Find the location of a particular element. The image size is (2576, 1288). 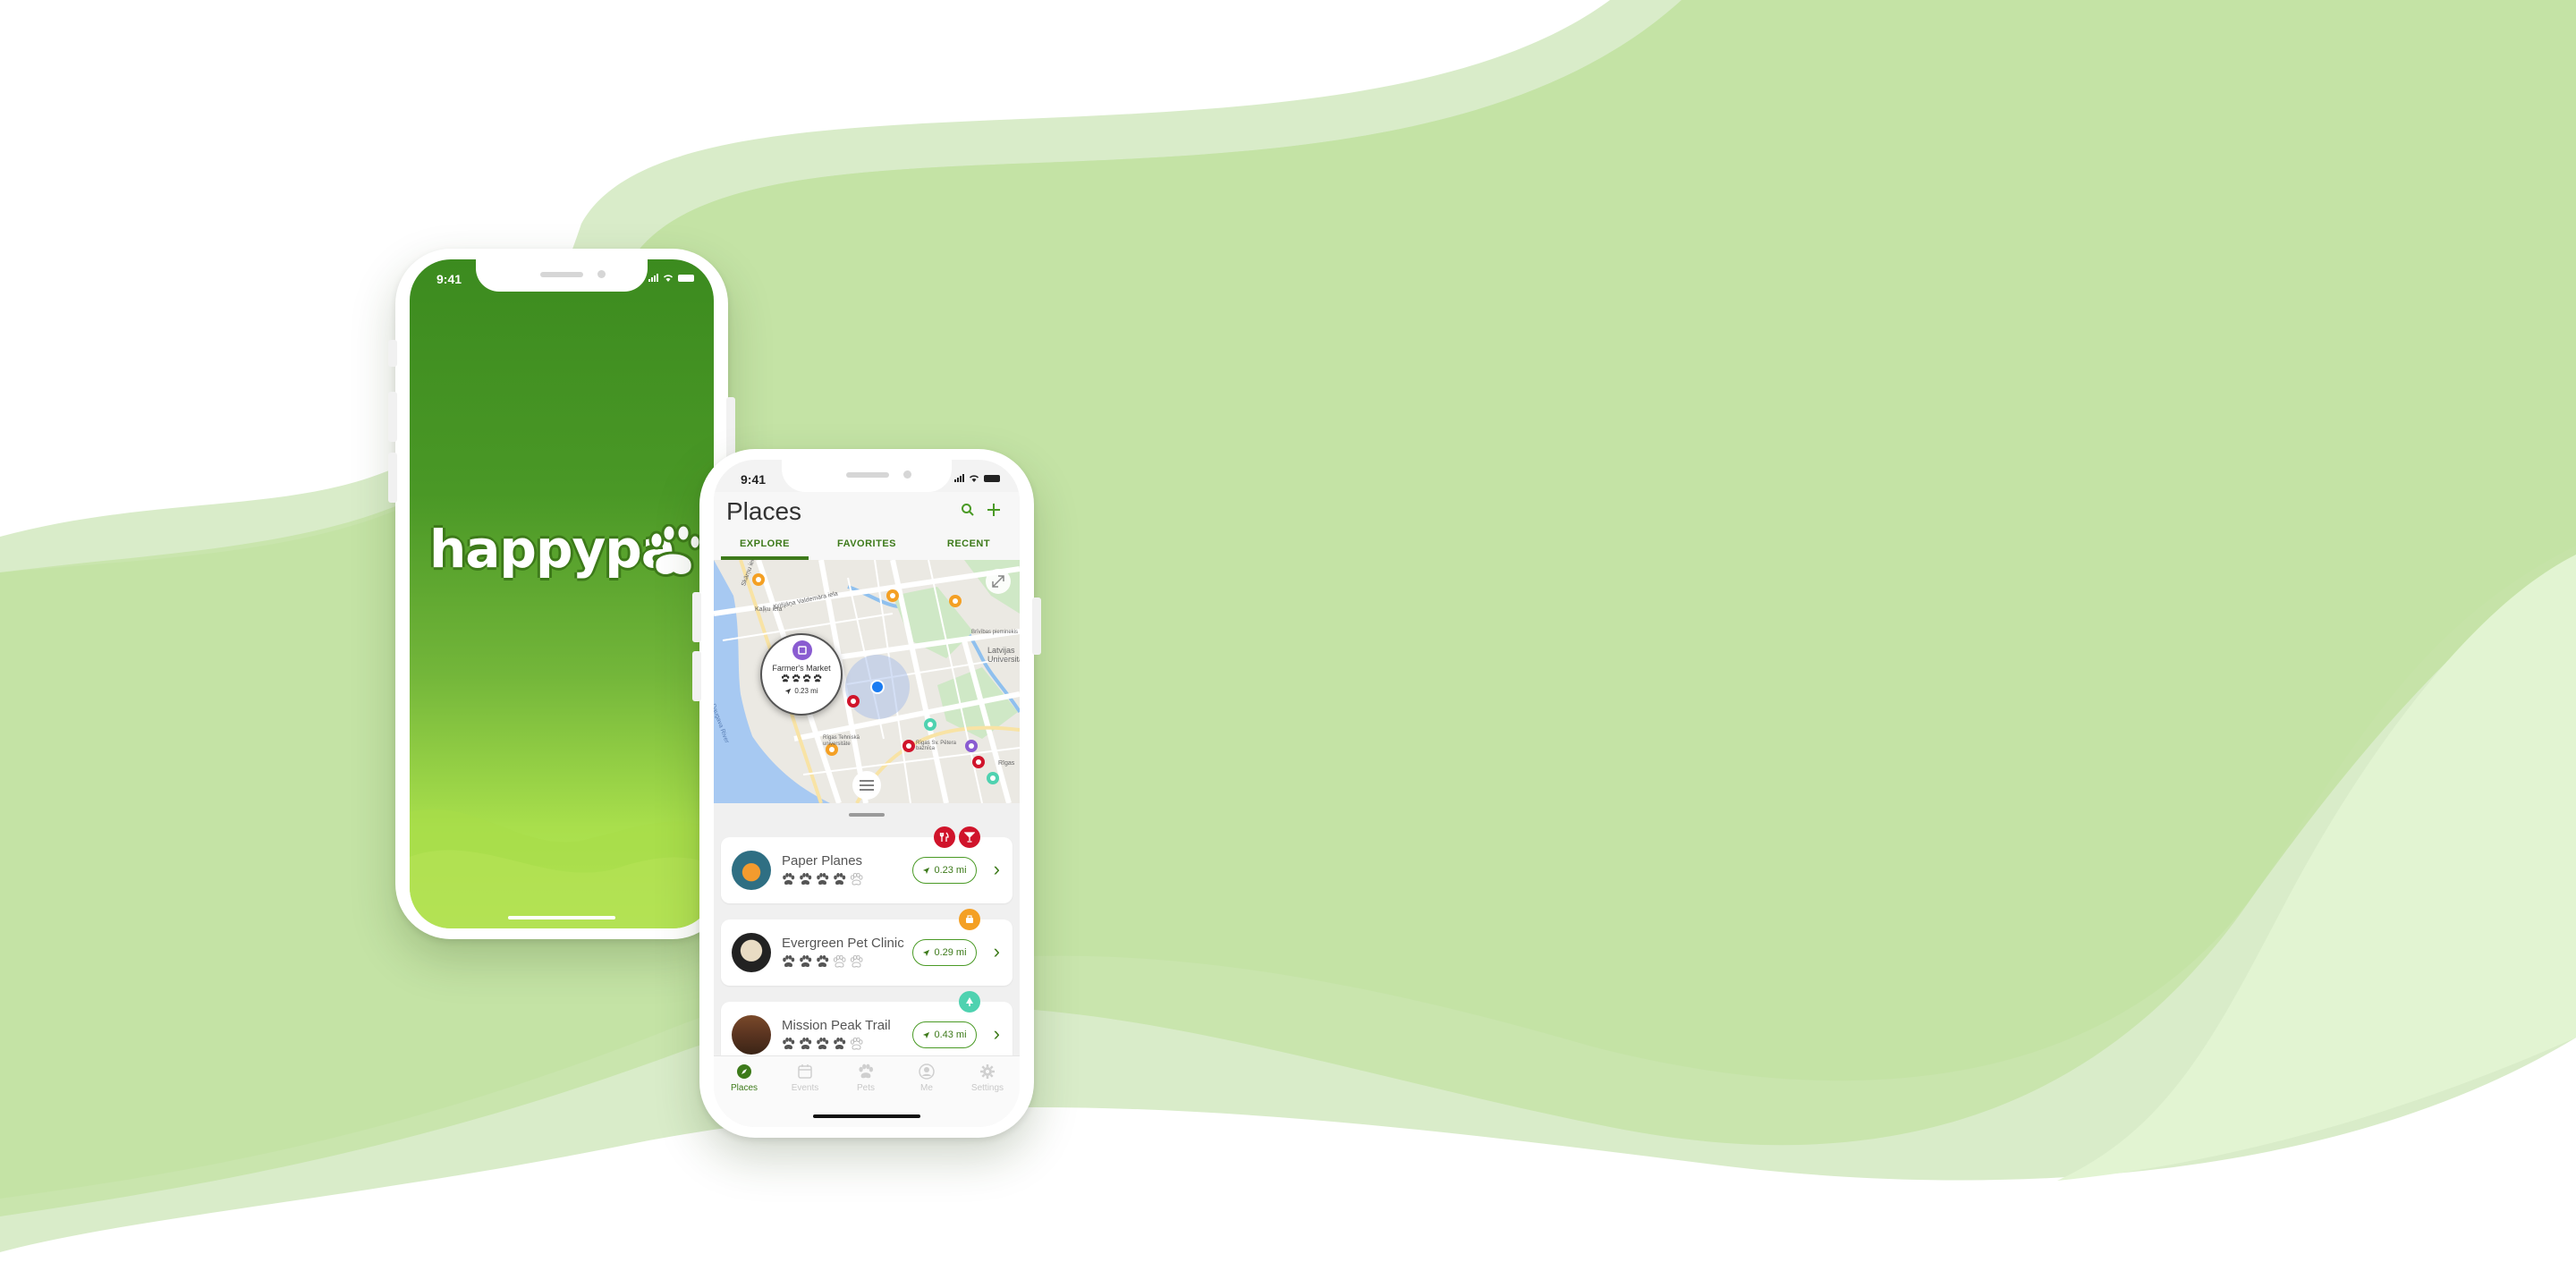

wifi-icon is located at coordinates (668, 278).